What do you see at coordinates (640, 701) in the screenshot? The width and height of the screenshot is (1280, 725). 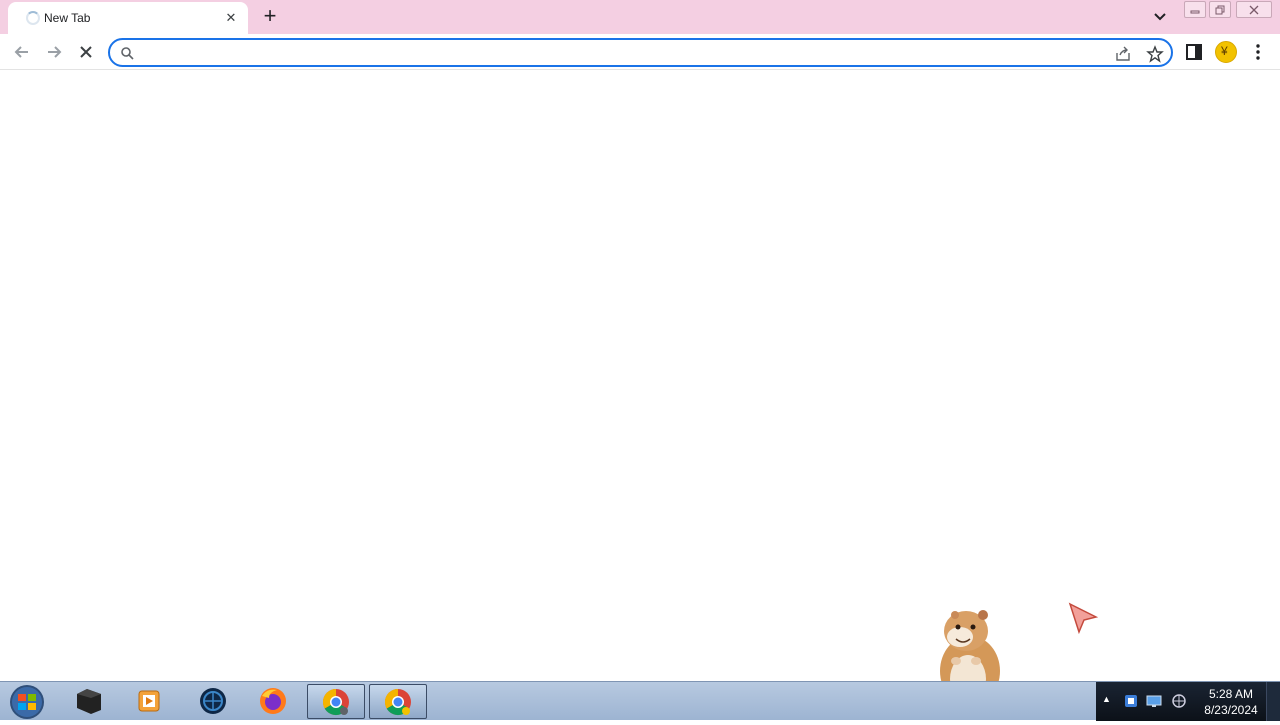 I see `taskbar: ▲ 5:28 AM 8/23/2024` at bounding box center [640, 701].